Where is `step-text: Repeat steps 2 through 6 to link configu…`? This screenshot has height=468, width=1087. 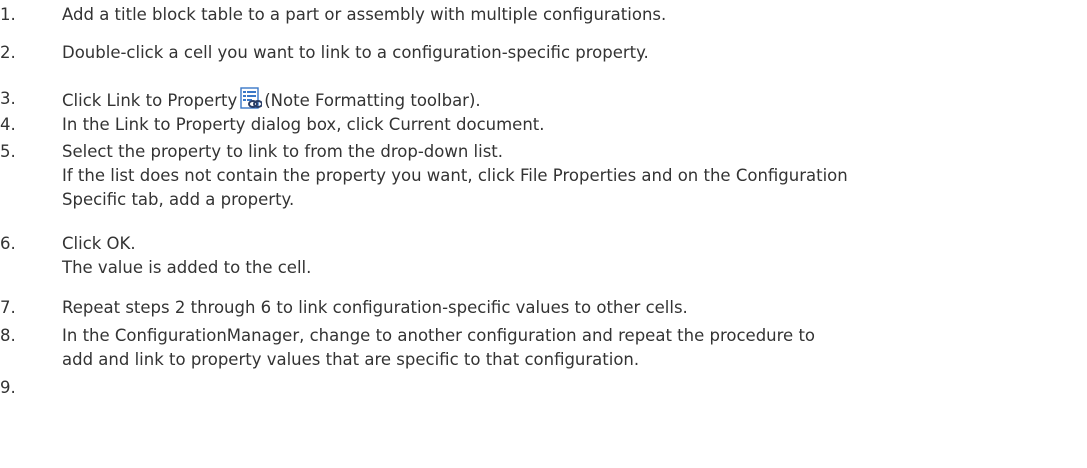 step-text: Repeat steps 2 through 6 to link configu… is located at coordinates (572, 308).